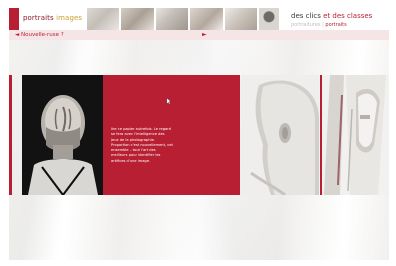  I want to click on photo-structure, so click(355, 135).